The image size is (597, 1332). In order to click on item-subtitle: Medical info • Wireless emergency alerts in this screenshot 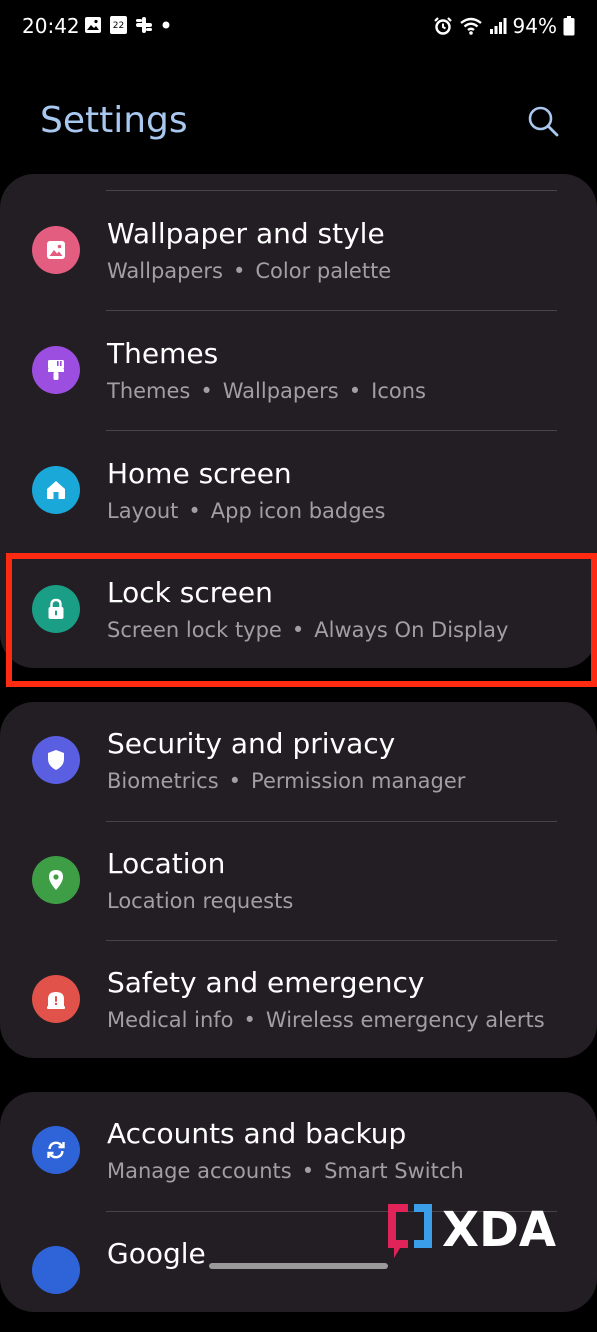, I will do `click(326, 1020)`.